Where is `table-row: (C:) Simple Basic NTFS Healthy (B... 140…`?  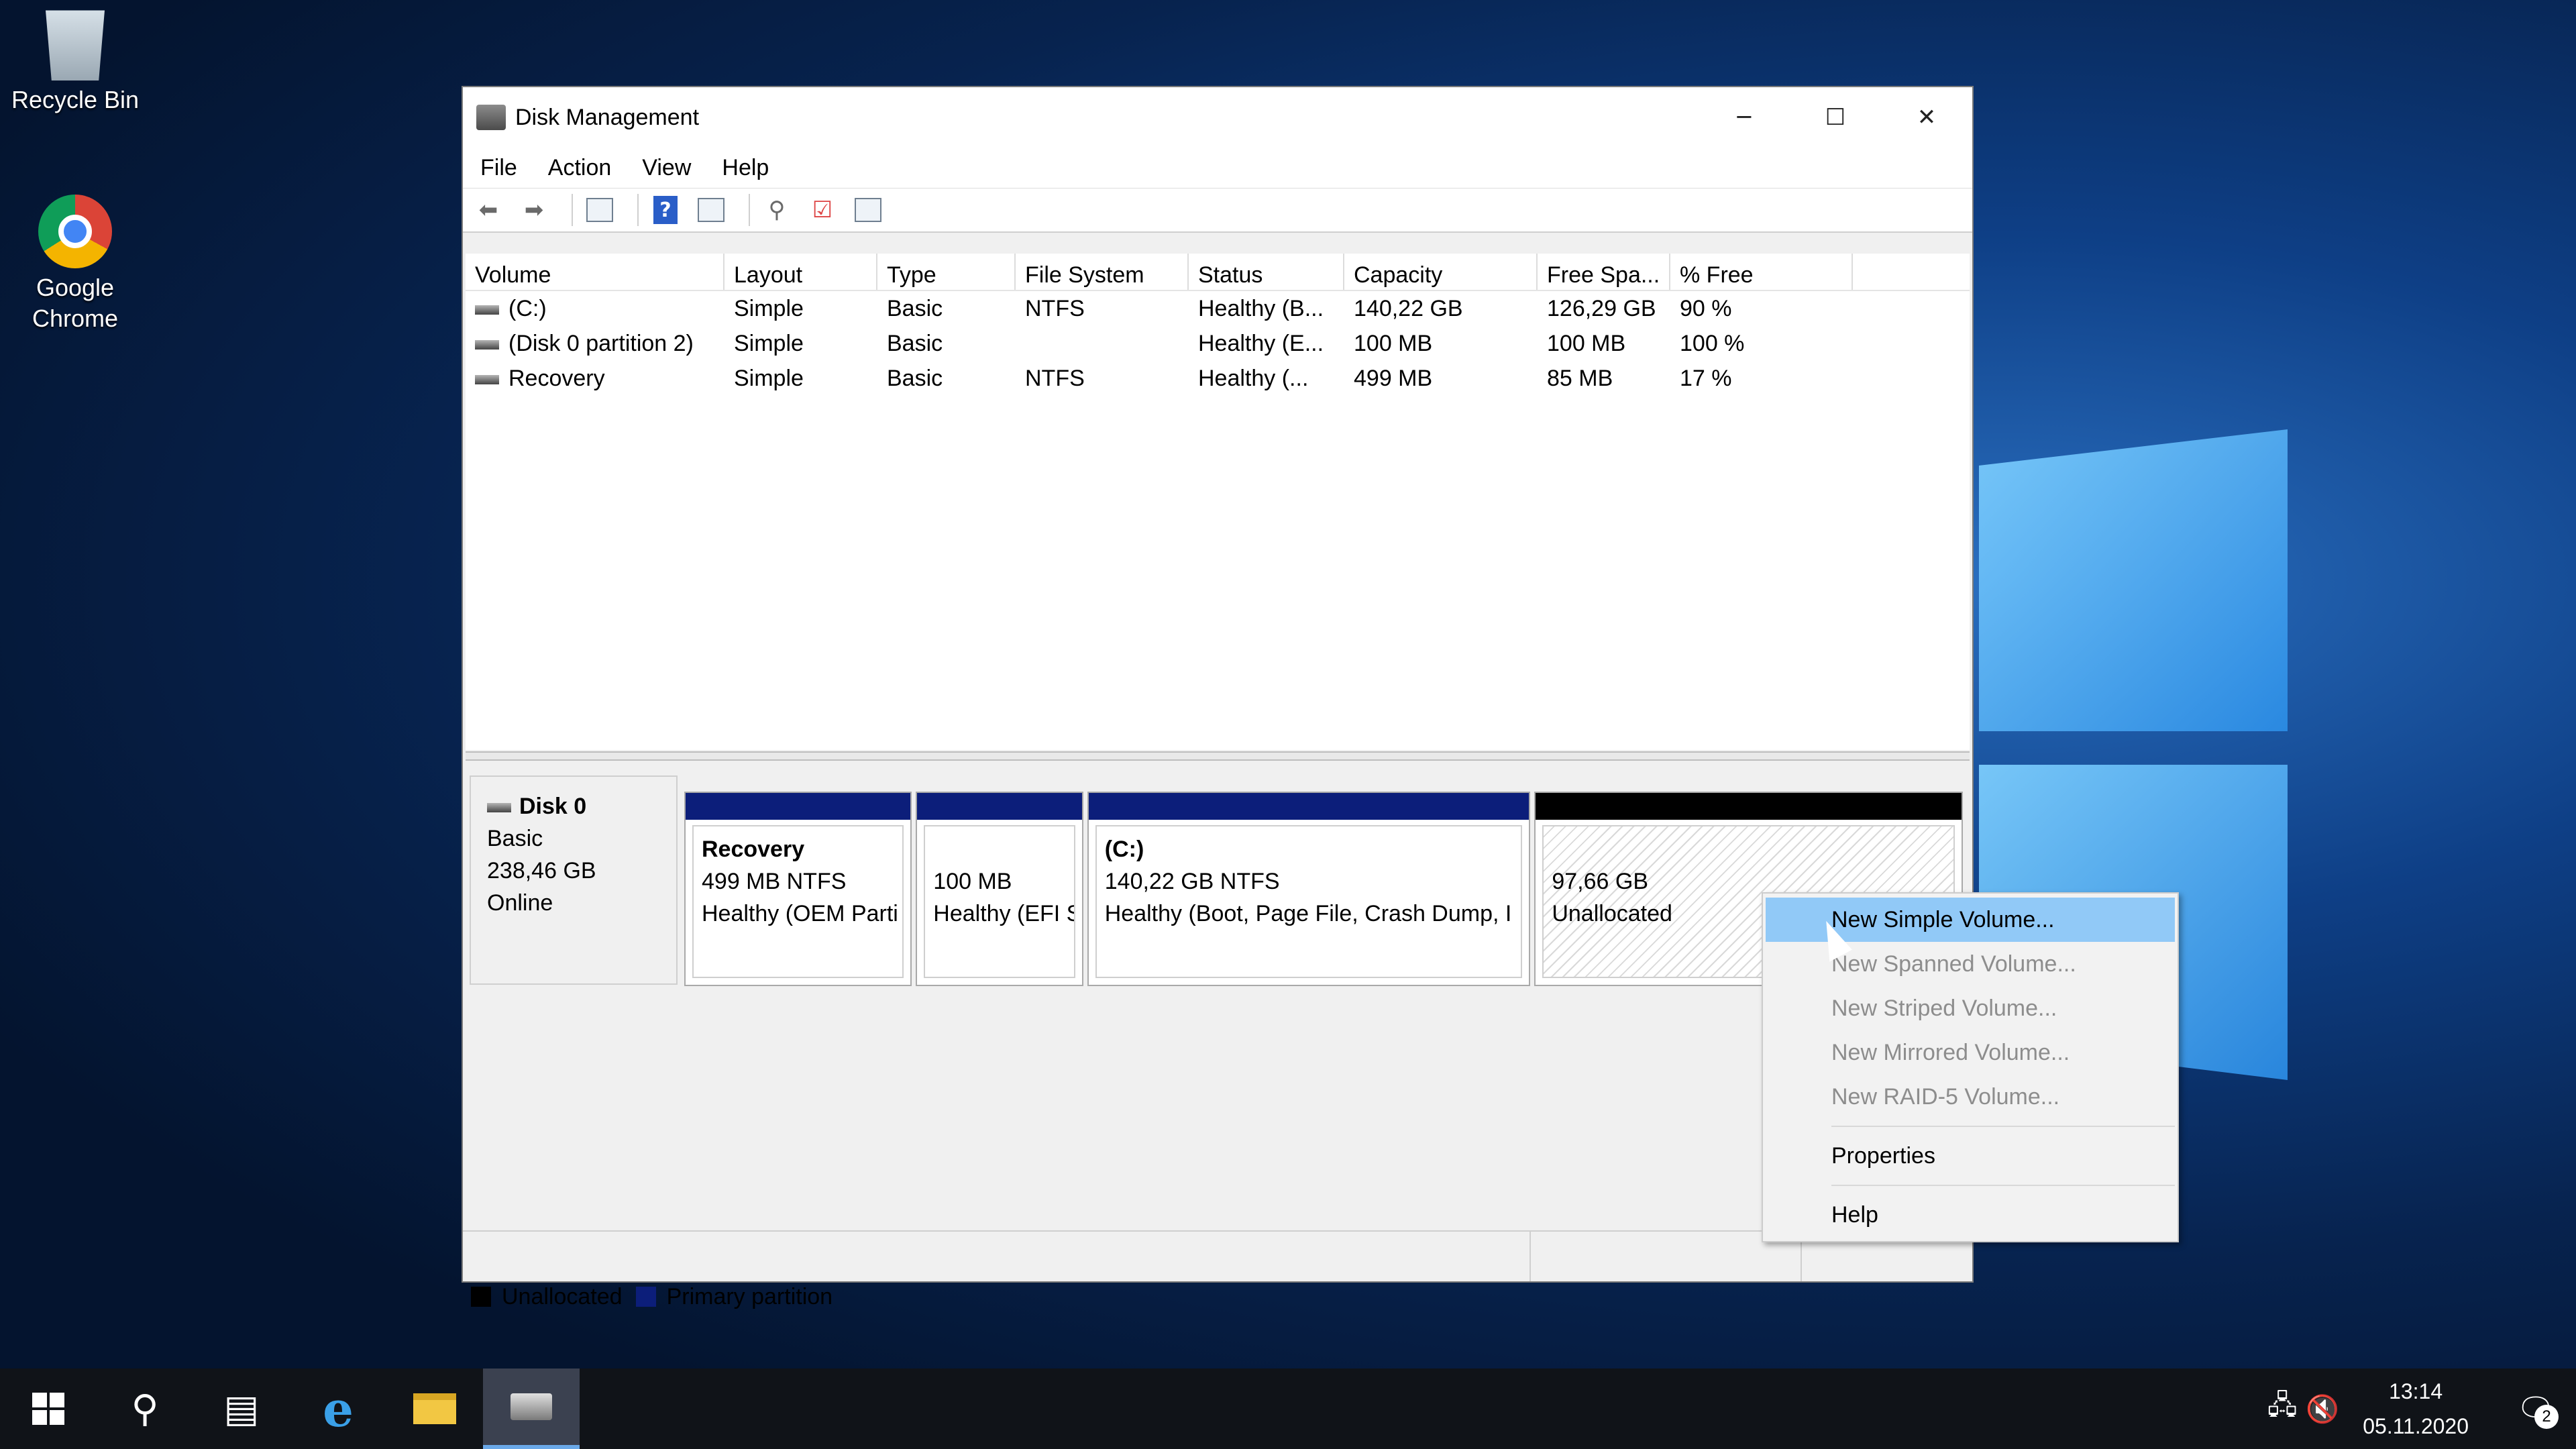 table-row: (C:) Simple Basic NTFS Healthy (B... 140… is located at coordinates (1218, 308).